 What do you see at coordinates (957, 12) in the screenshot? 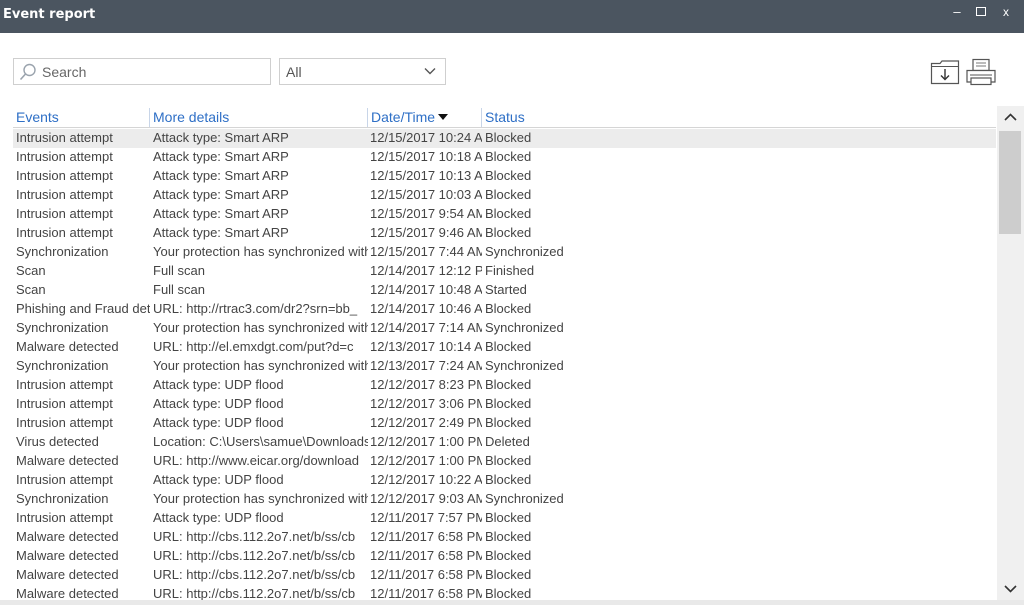
I see `minimize-button: –` at bounding box center [957, 12].